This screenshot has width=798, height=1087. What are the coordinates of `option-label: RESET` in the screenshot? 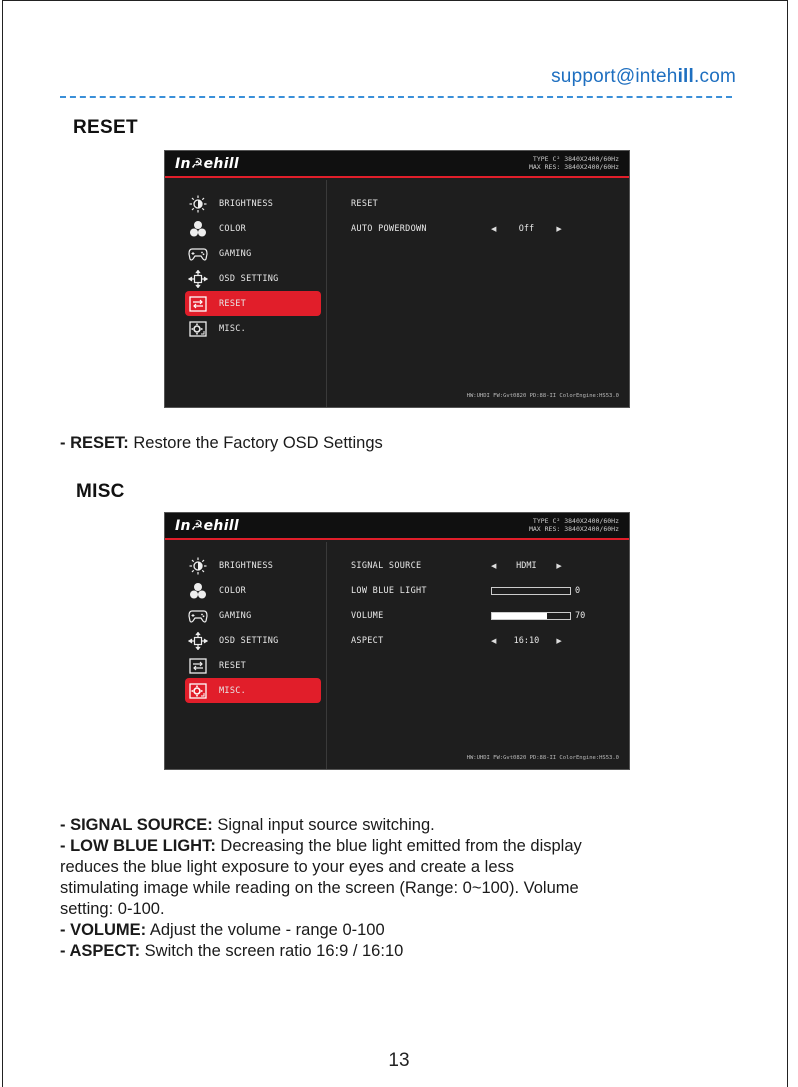 It's located at (365, 203).